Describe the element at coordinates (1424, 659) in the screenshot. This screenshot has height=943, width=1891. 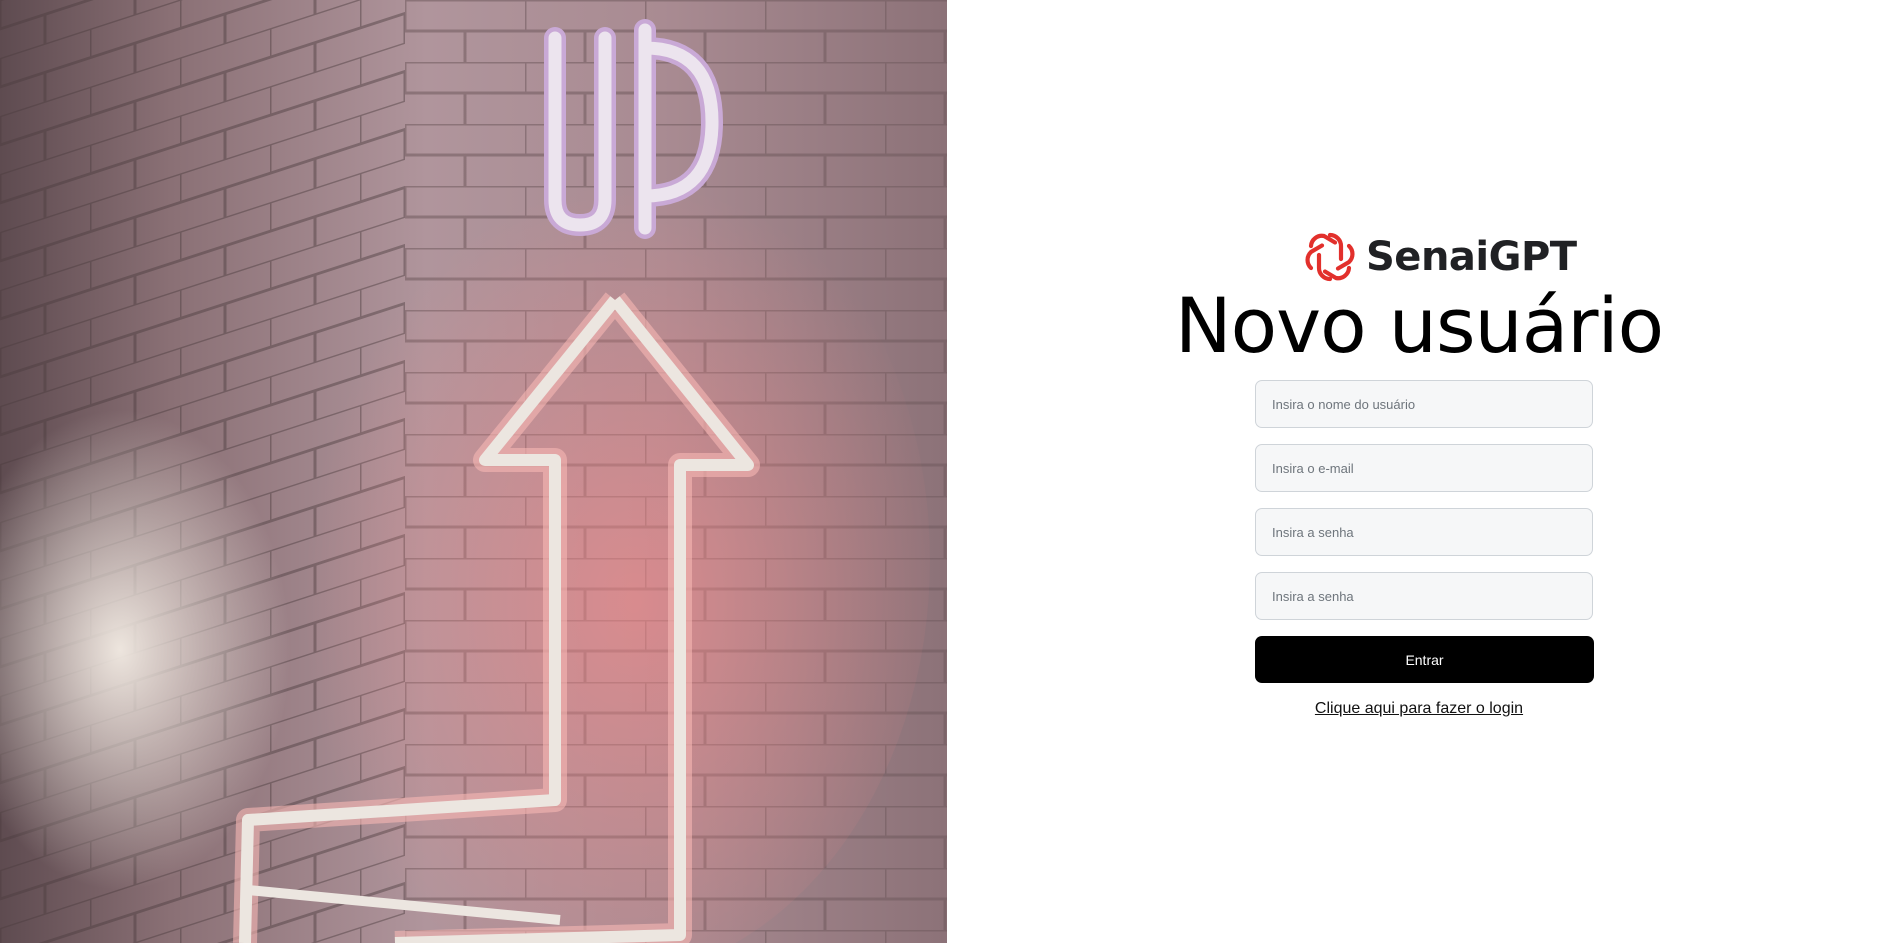
I see `submit-button: Entrar` at that location.